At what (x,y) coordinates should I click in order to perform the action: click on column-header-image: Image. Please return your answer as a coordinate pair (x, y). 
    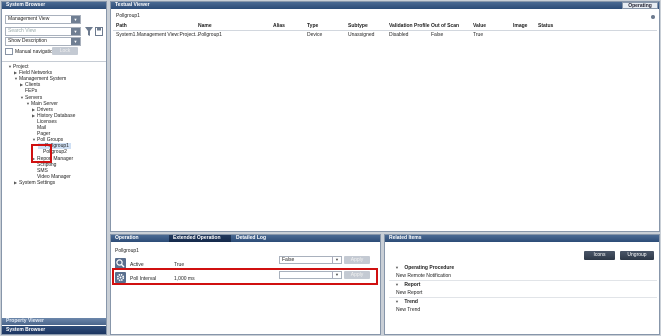
    Looking at the image, I should click on (520, 26).